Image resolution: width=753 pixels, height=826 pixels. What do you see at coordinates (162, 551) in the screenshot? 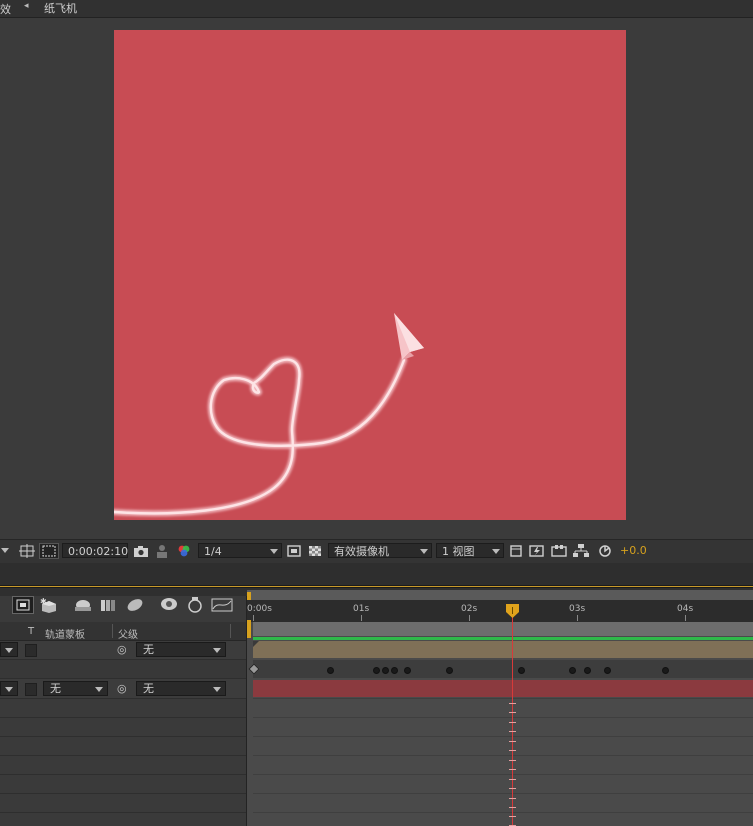
I see `show-snapshot-icon` at bounding box center [162, 551].